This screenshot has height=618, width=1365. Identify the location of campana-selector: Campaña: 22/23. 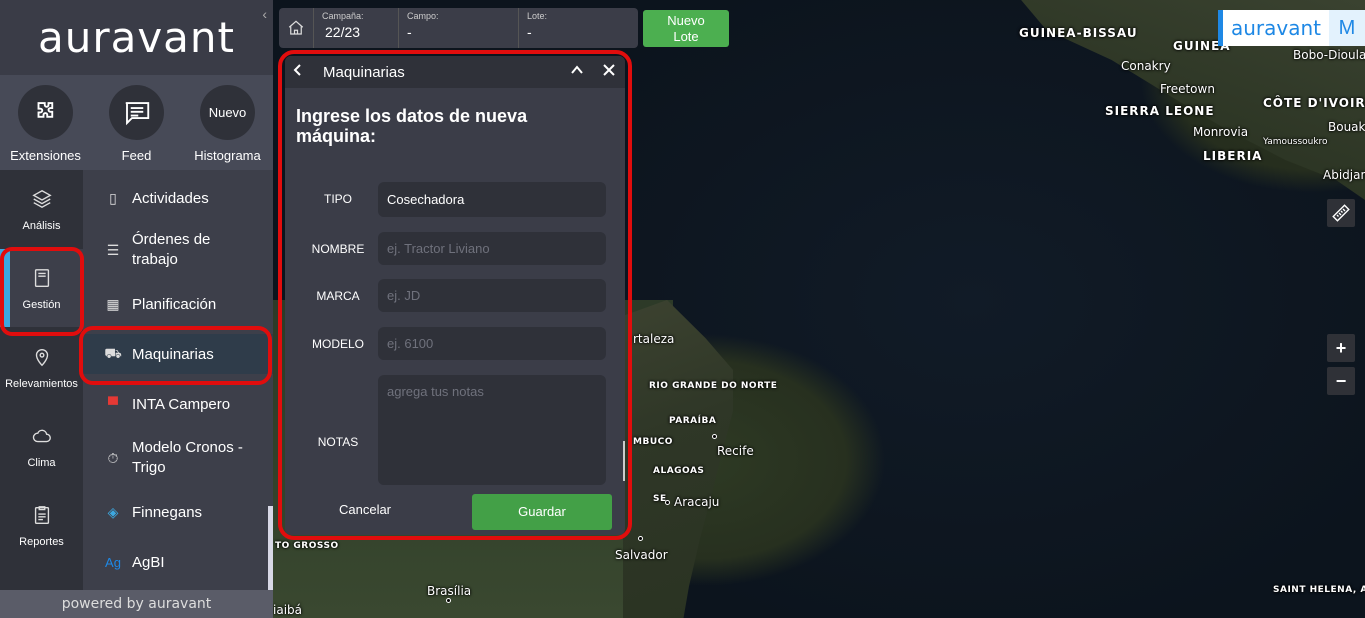
(356, 28).